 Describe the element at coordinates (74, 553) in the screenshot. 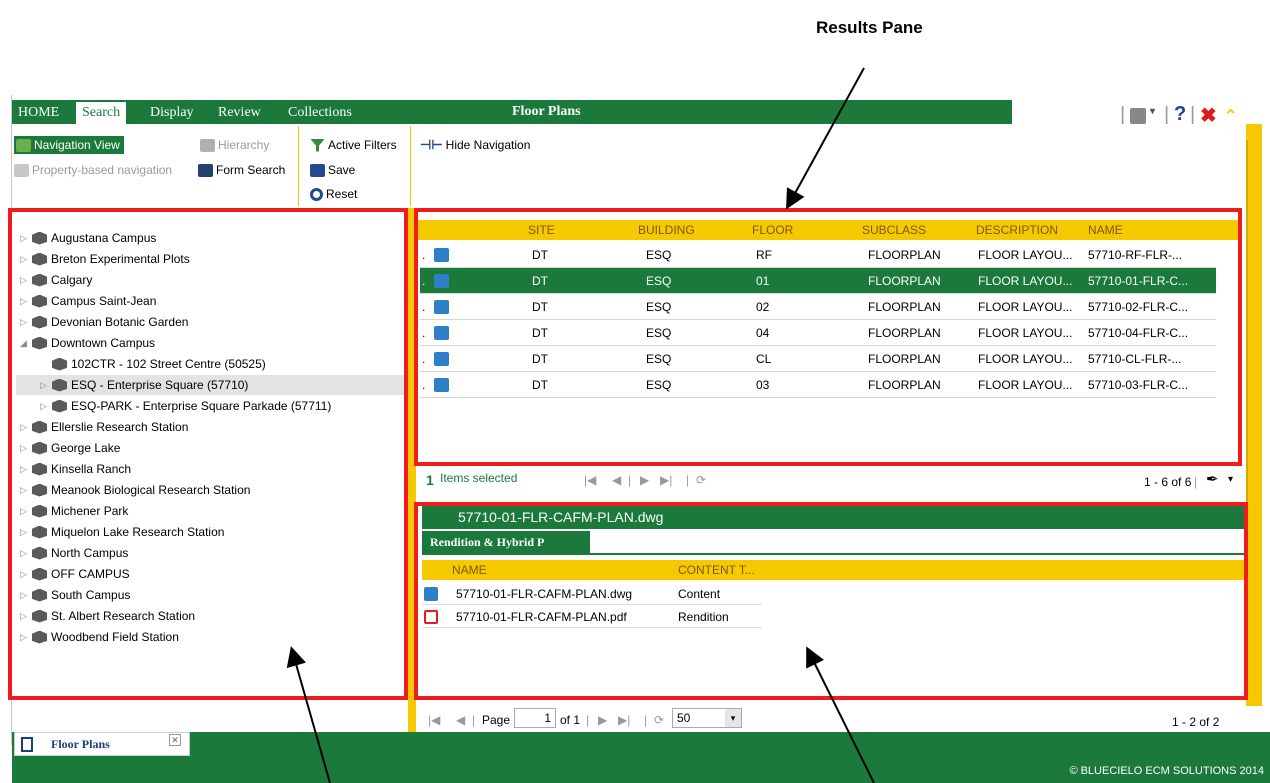

I see `tree-item: ▷ North Campus` at that location.